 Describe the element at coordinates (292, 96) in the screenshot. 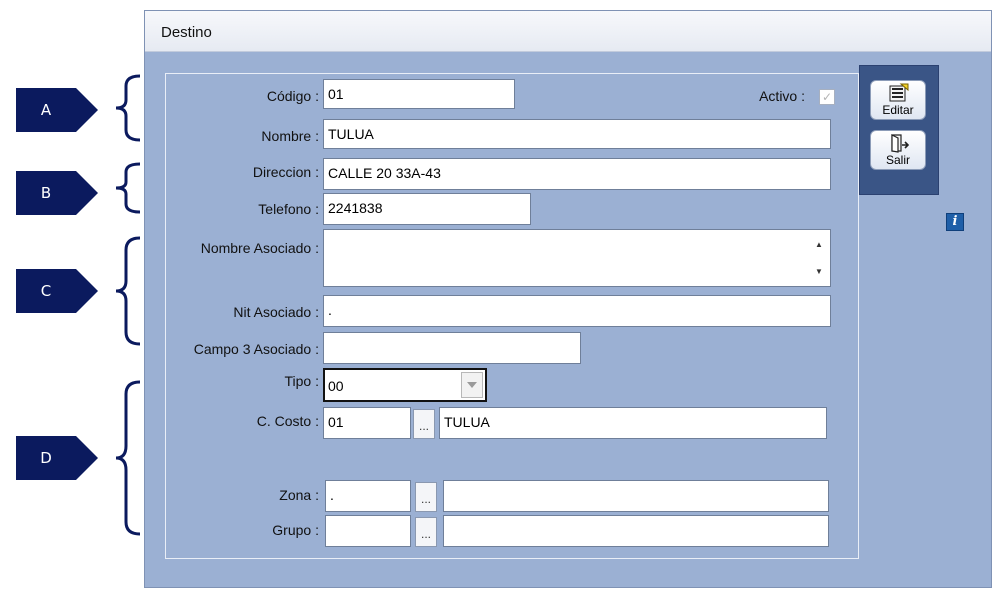

I see `codigo-label: Código :` at that location.